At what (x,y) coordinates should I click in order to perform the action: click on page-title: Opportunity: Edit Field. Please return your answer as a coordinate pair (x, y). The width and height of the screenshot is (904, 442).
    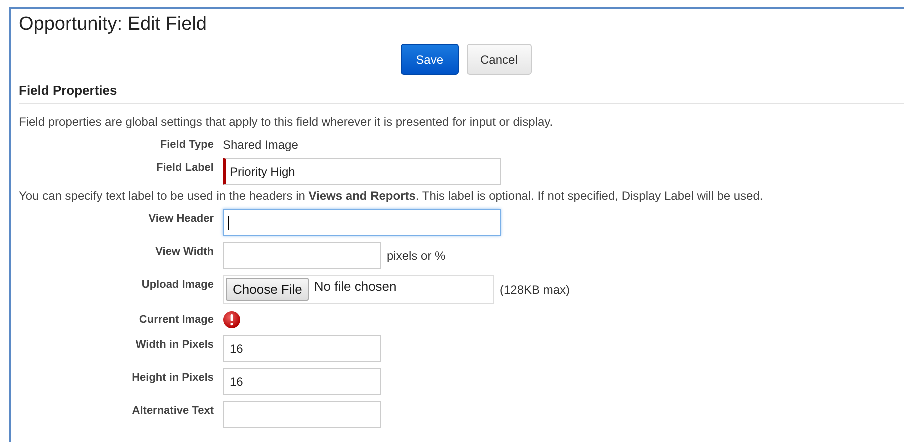
    Looking at the image, I should click on (113, 25).